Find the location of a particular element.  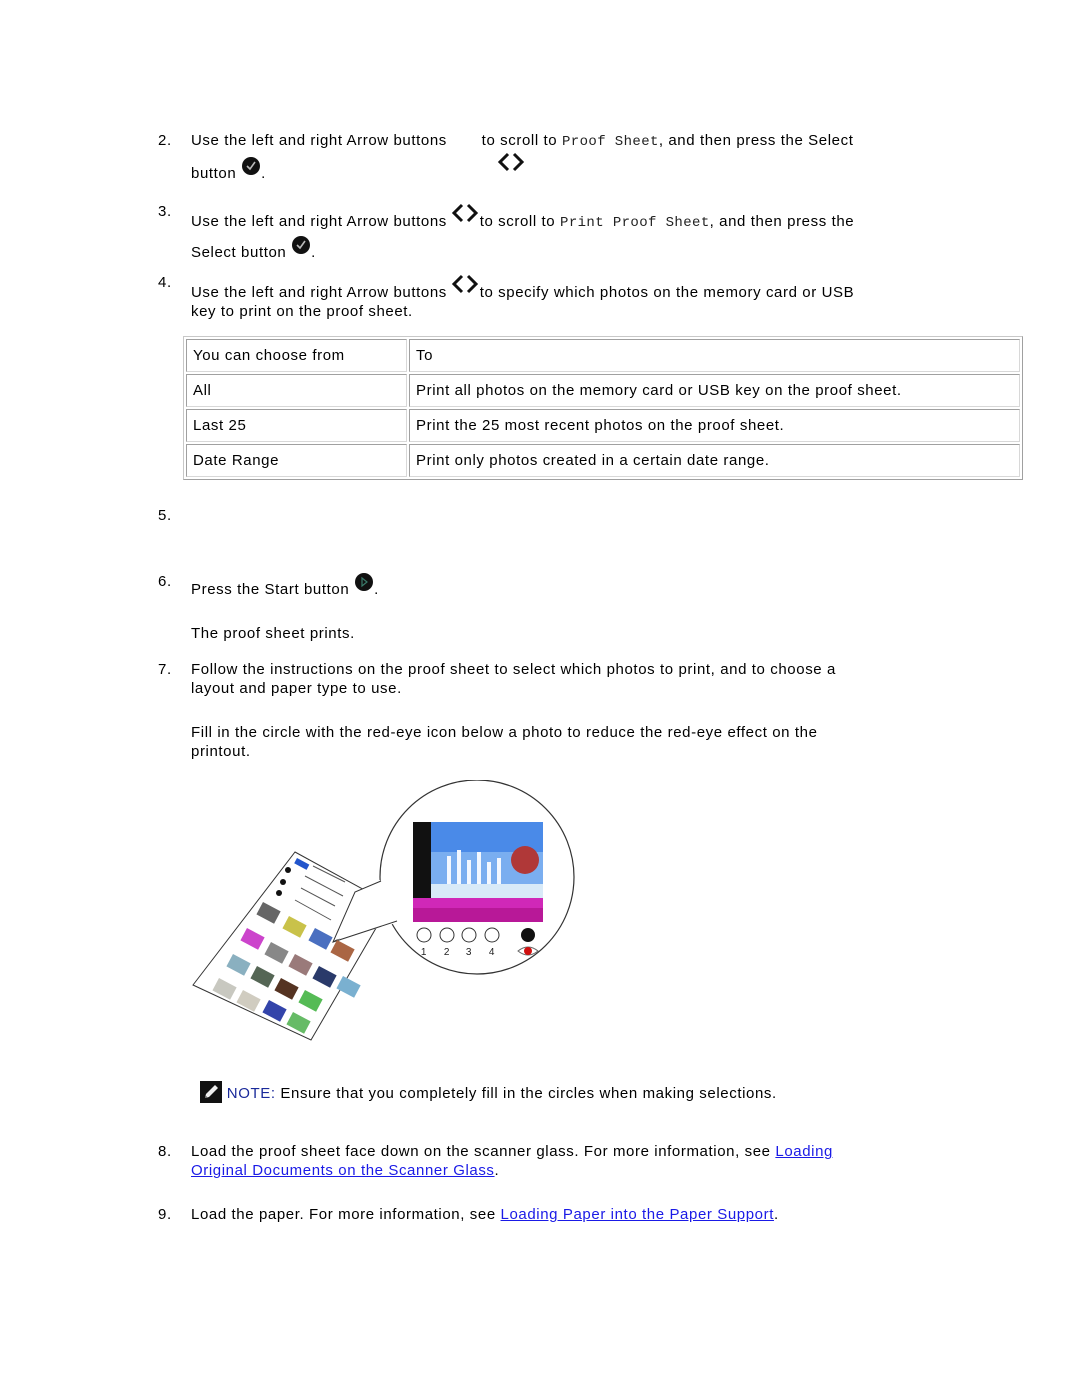

table-header: You can choose from is located at coordinates (296, 355).